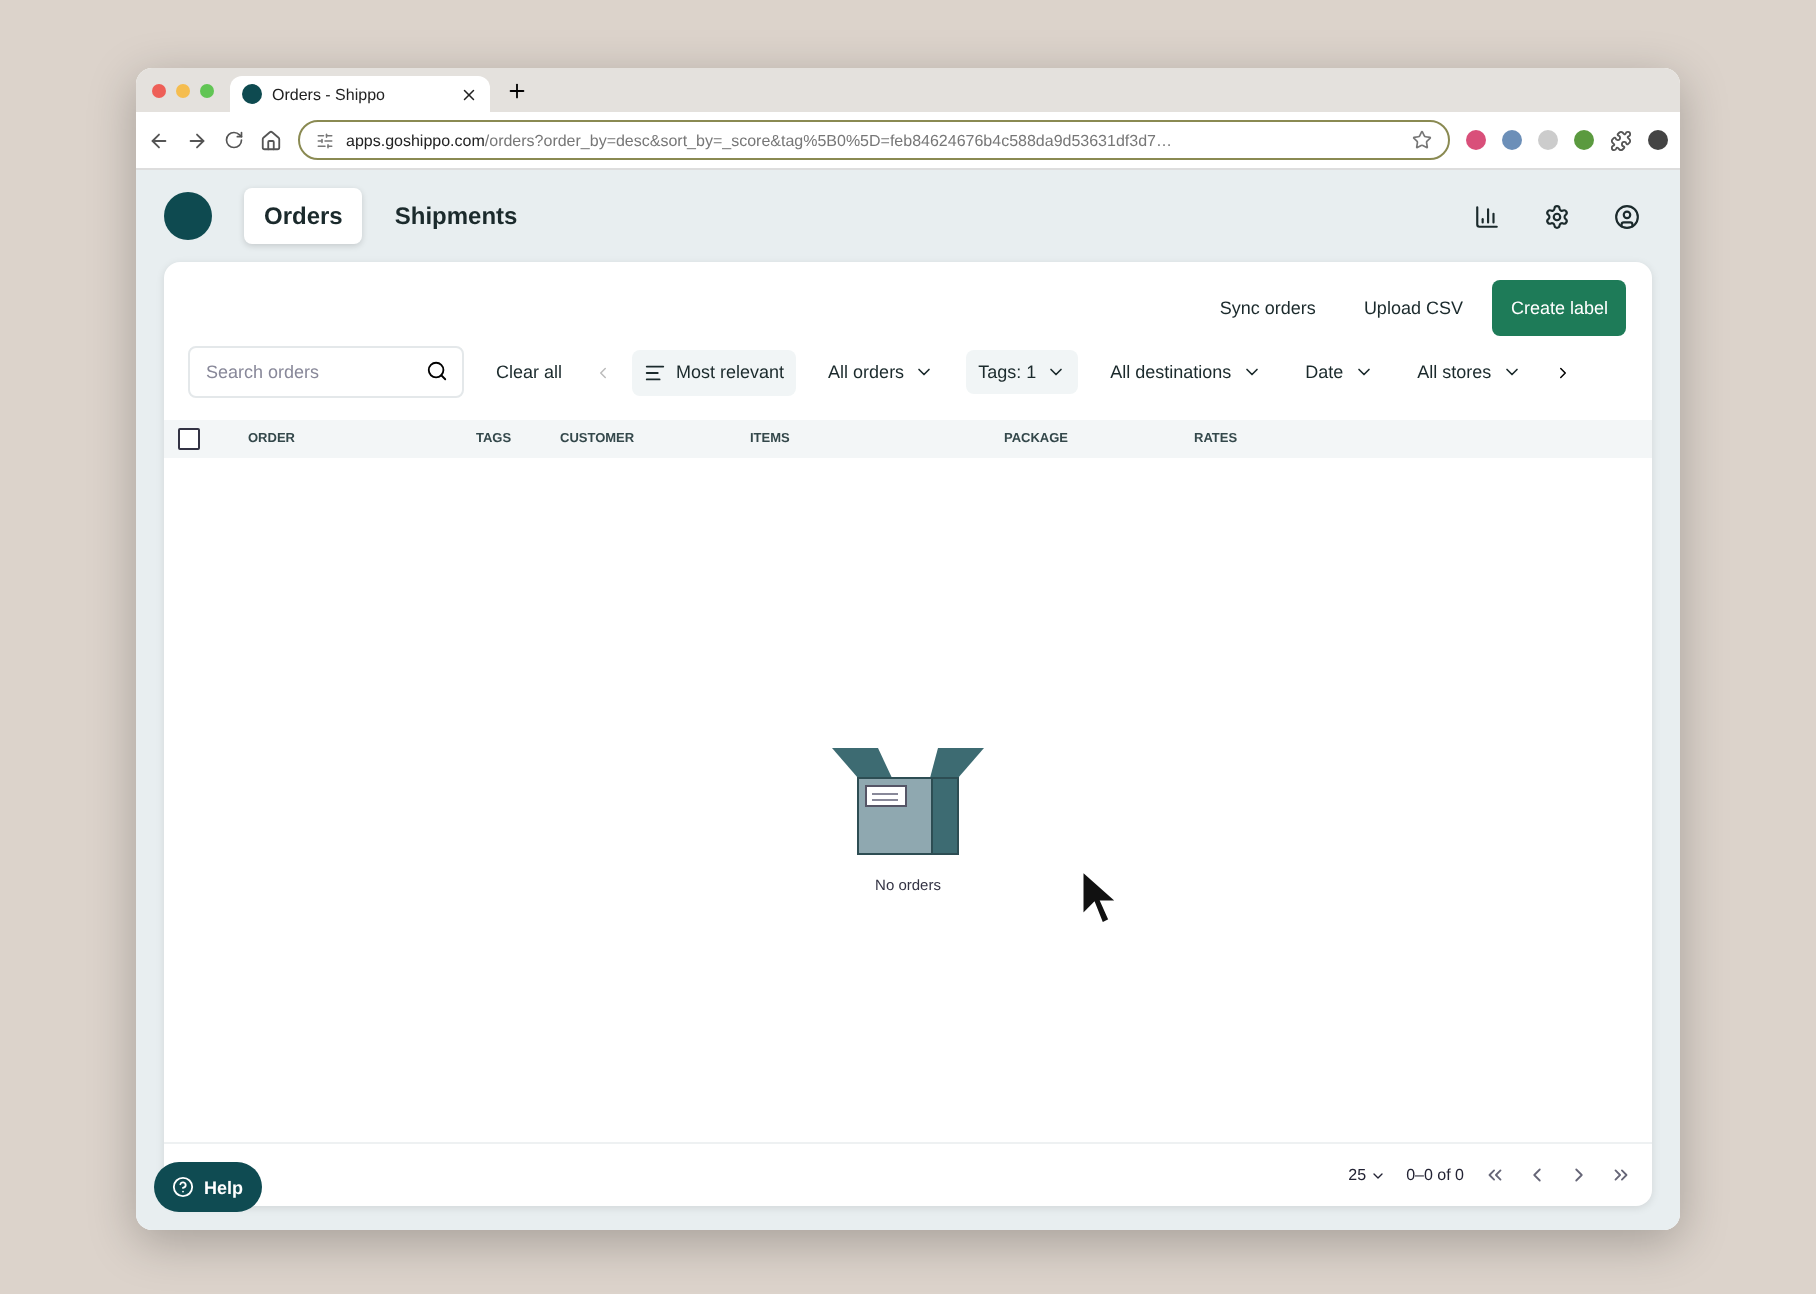  I want to click on sort-button: Most relevant, so click(714, 372).